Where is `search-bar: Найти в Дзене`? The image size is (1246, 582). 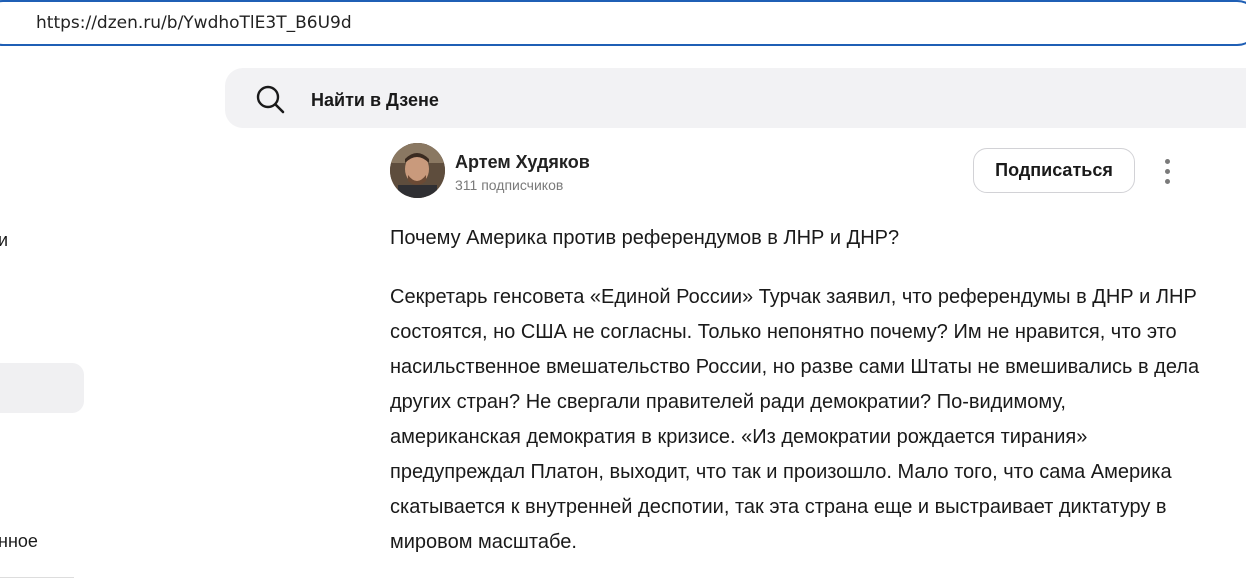
search-bar: Найти в Дзене is located at coordinates (735, 98).